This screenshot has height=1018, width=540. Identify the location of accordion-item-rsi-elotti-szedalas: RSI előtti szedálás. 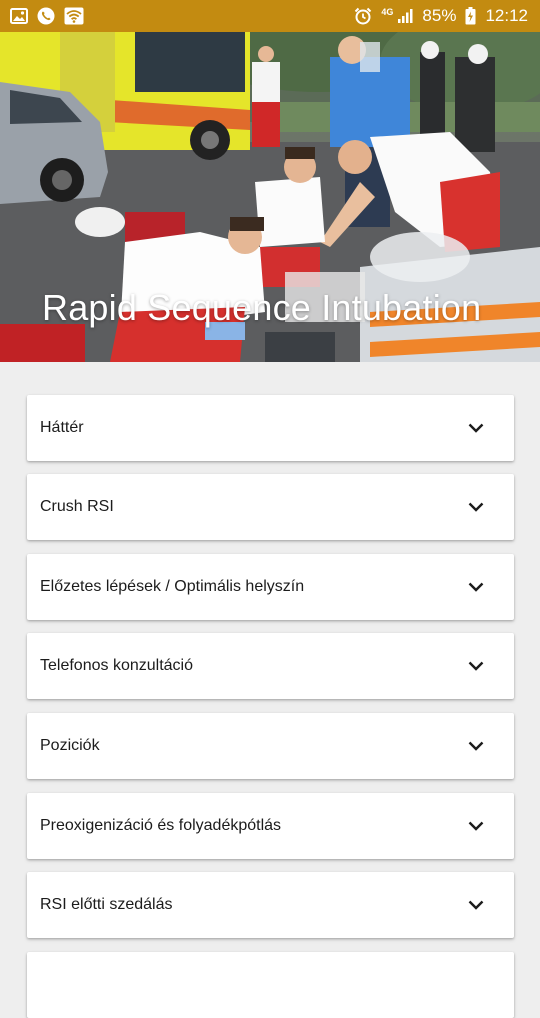
(270, 905).